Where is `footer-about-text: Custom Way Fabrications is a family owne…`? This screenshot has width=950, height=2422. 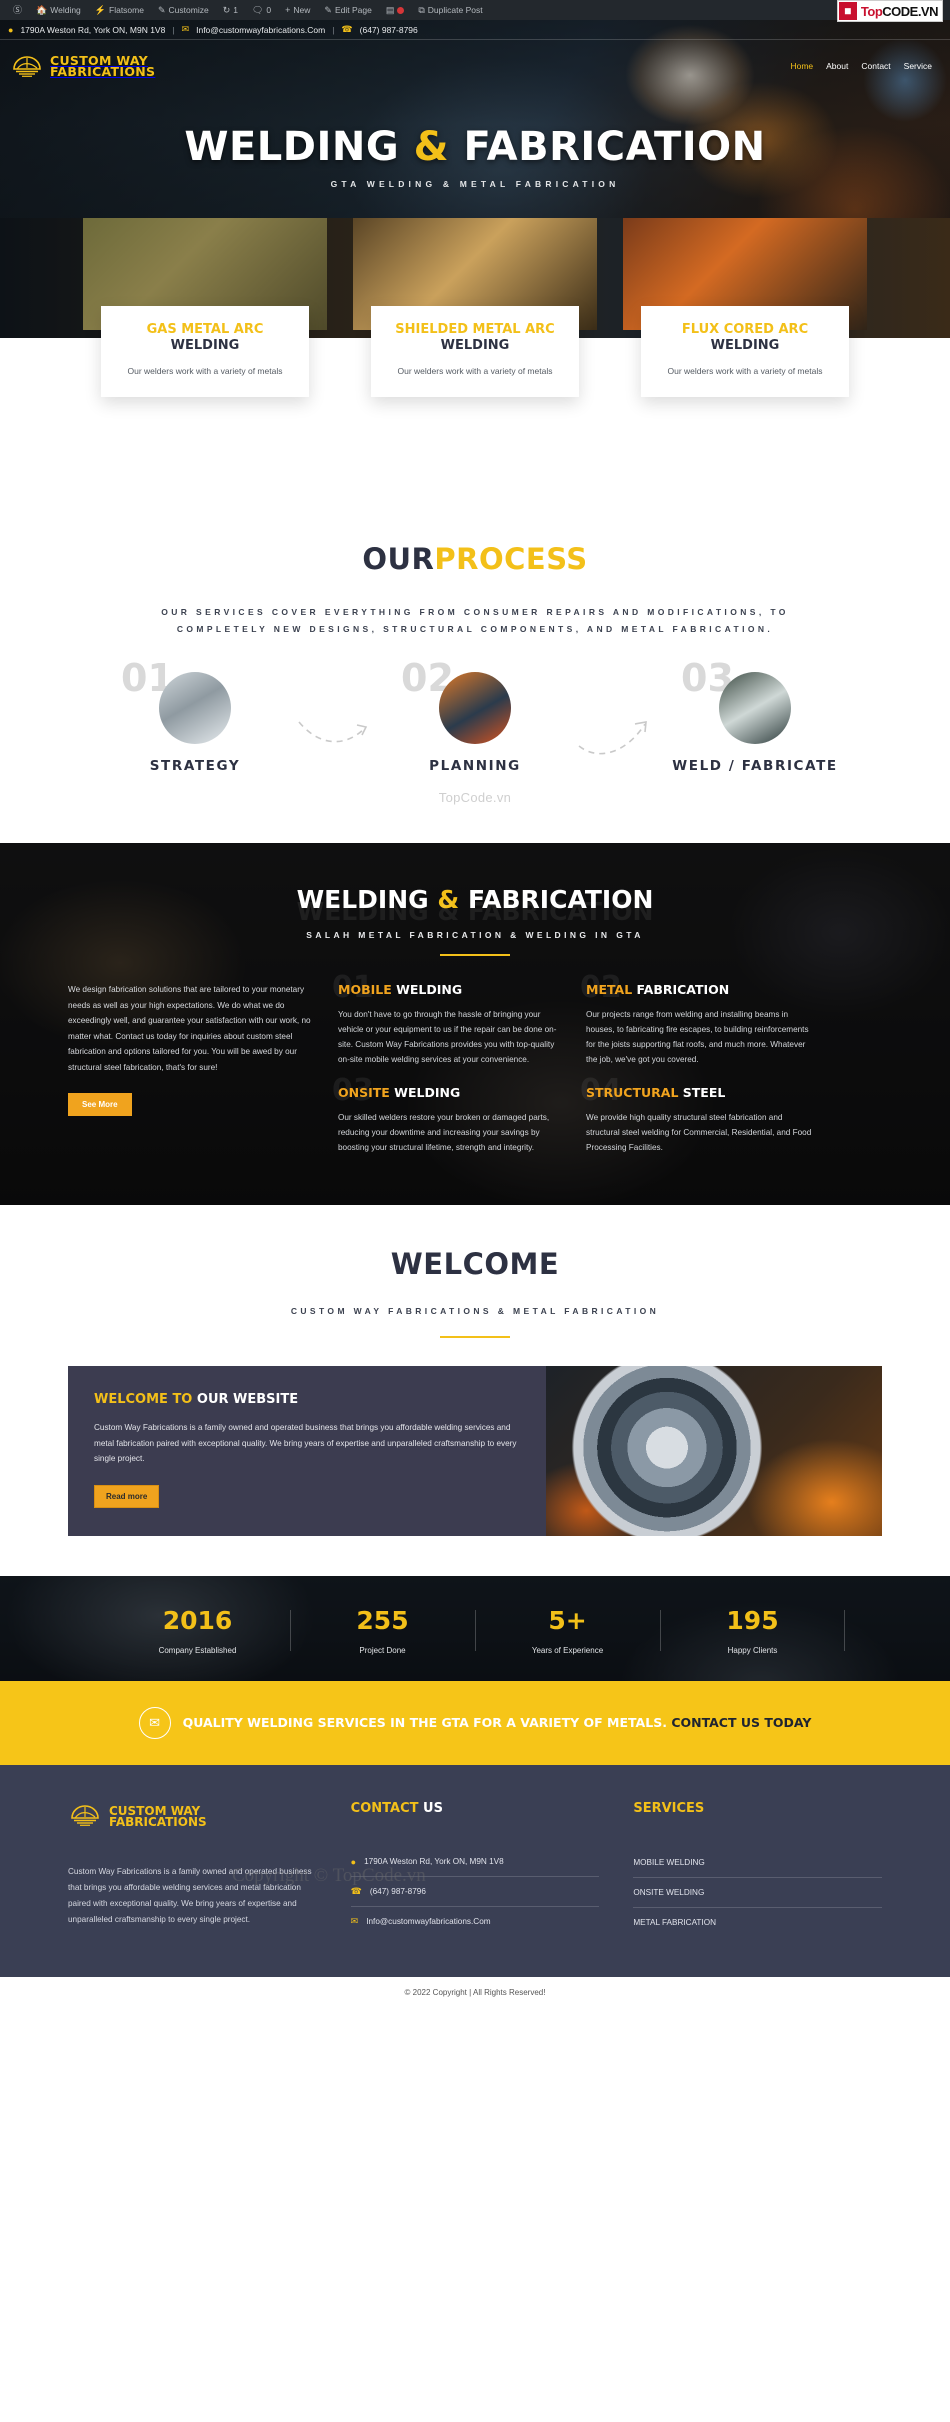
footer-about-text: Custom Way Fabrications is a family owne… is located at coordinates (190, 1895).